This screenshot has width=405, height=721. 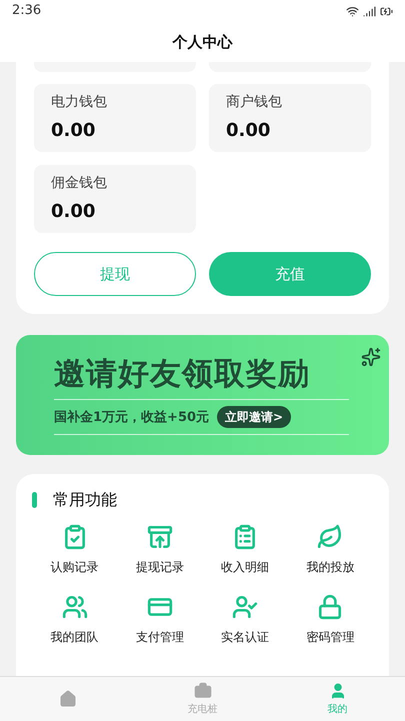 I want to click on function-item: 收入明细, so click(x=245, y=550).